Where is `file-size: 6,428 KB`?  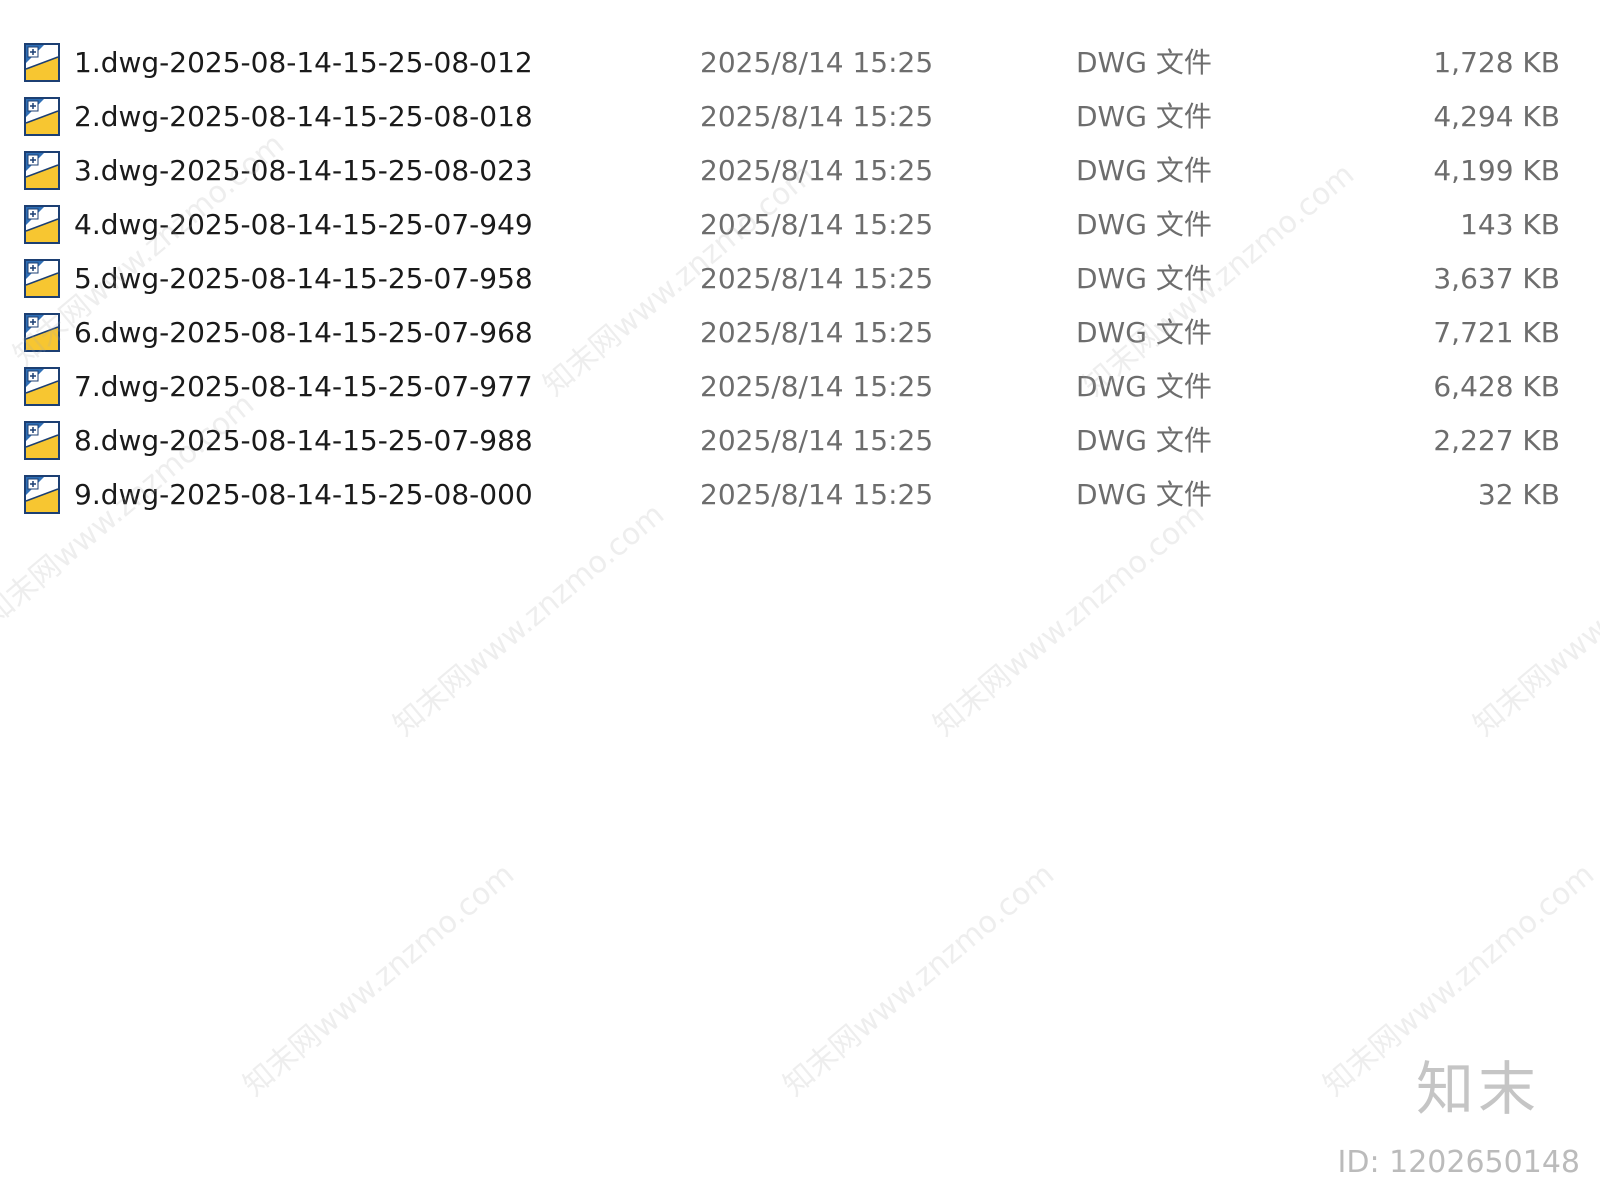
file-size: 6,428 KB is located at coordinates (1496, 386).